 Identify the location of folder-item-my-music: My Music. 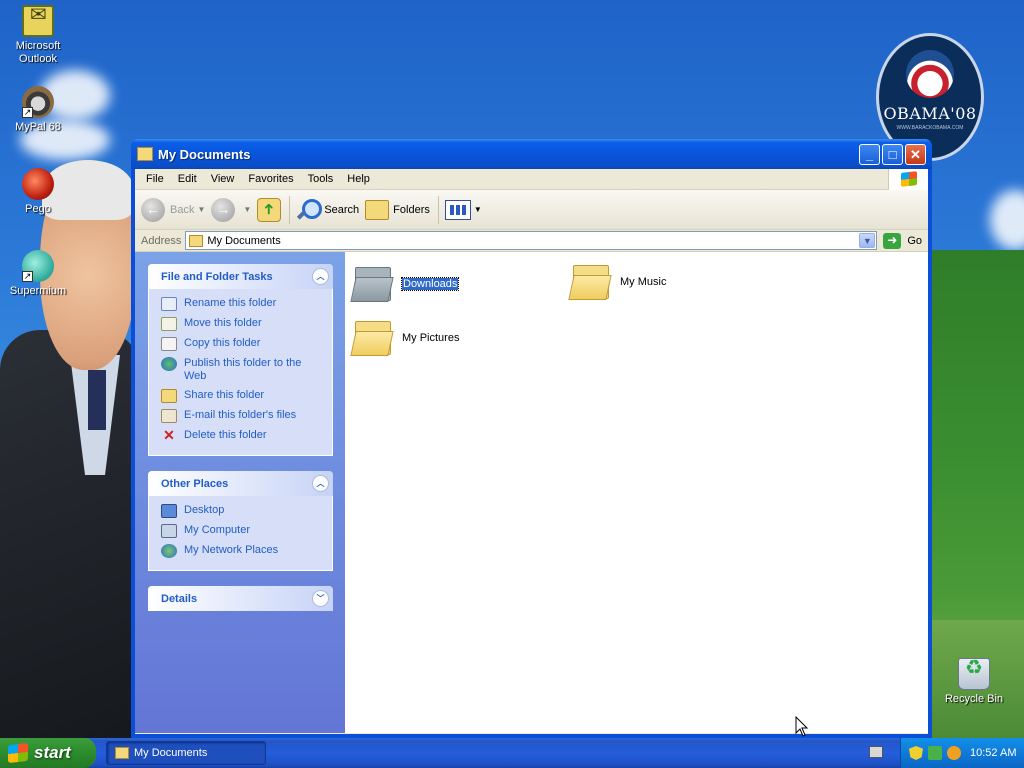
(617, 282).